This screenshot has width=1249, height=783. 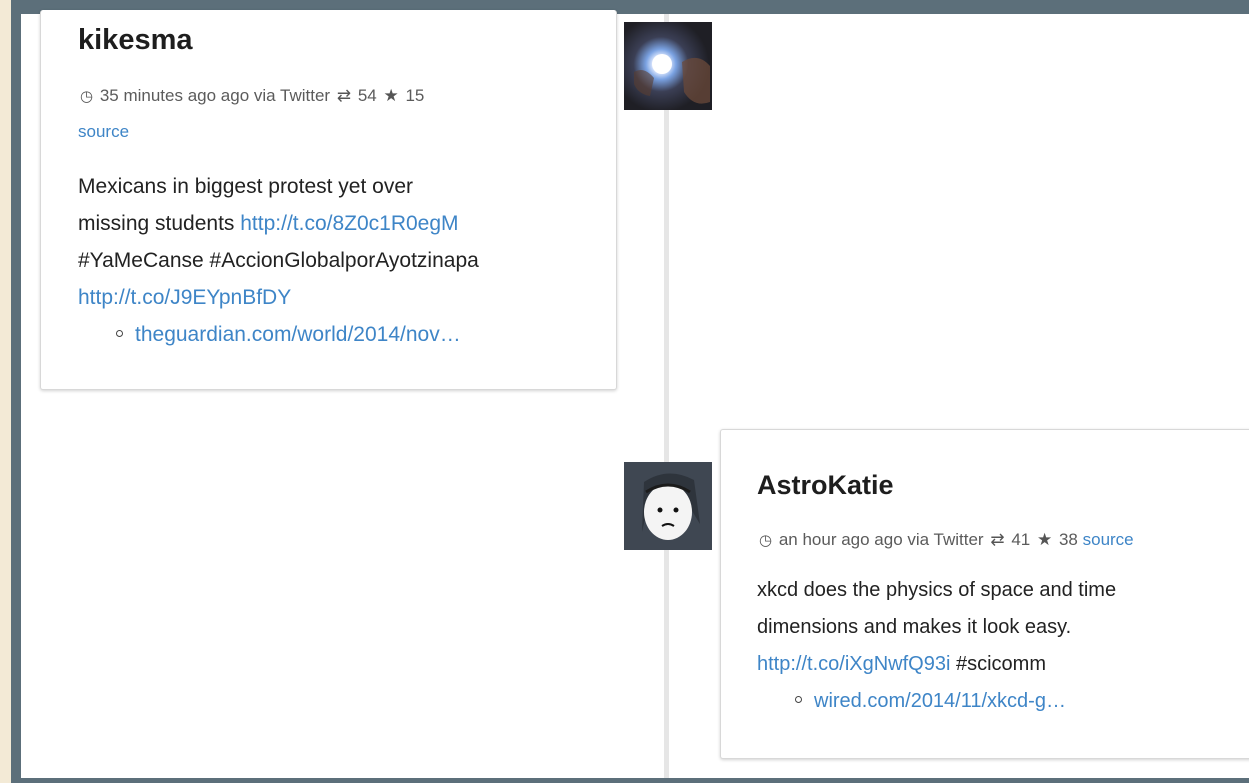 What do you see at coordinates (245, 186) in the screenshot?
I see `tweet-line: Mexicans in biggest protest yet over` at bounding box center [245, 186].